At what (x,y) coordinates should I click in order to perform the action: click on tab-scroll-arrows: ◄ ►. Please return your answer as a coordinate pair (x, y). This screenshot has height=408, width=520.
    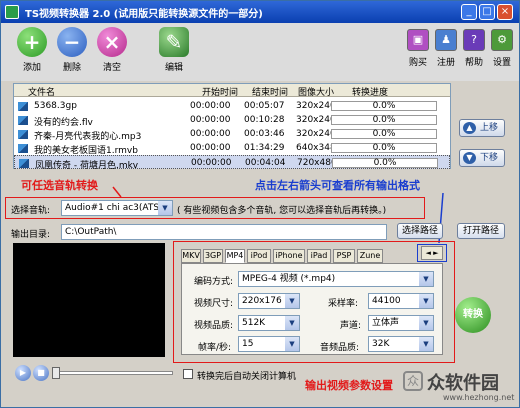
    Looking at the image, I should click on (432, 253).